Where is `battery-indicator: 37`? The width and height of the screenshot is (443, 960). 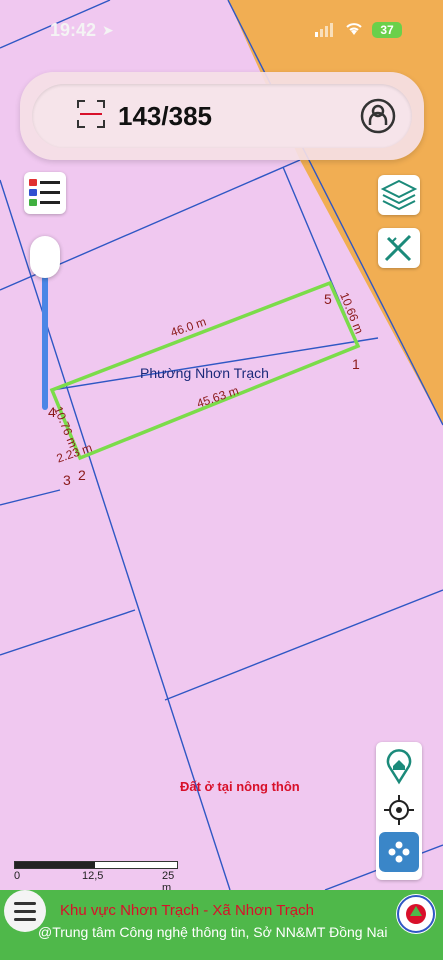
battery-indicator: 37 is located at coordinates (387, 30).